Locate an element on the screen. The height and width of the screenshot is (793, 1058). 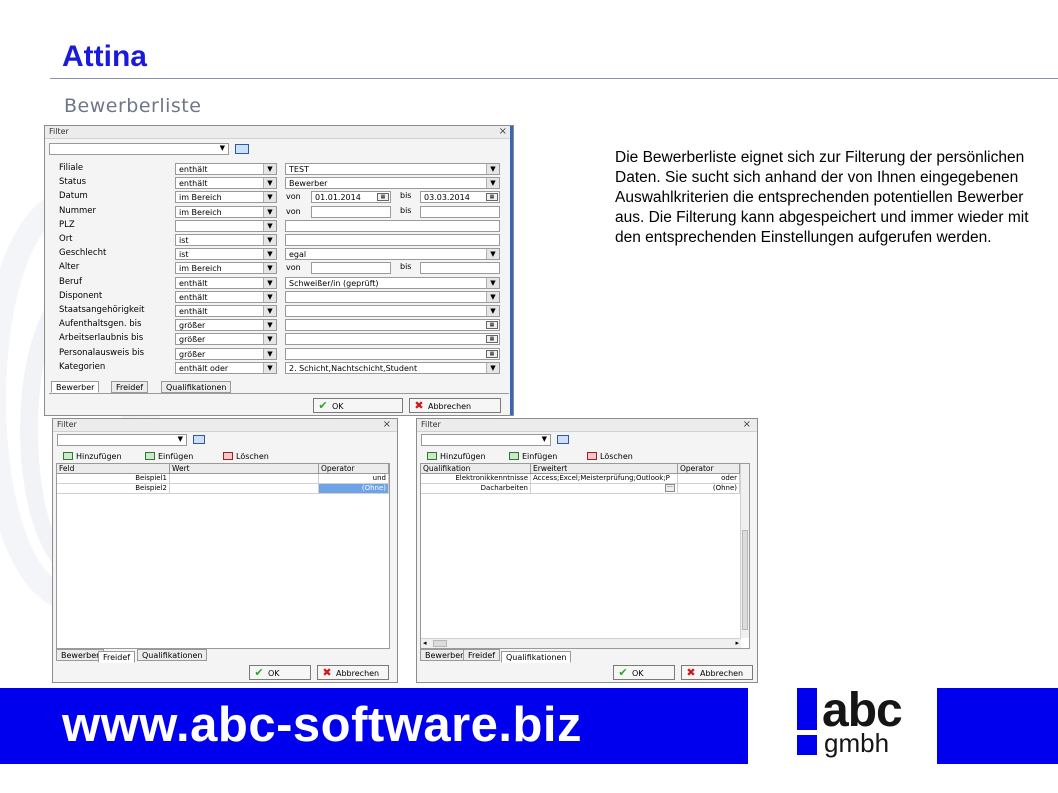
horizontal-scrollbar: ◂ ▸ is located at coordinates (581, 643).